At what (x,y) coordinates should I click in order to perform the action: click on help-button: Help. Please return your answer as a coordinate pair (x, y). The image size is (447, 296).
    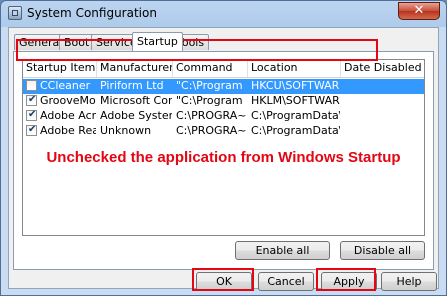
    Looking at the image, I should click on (409, 281).